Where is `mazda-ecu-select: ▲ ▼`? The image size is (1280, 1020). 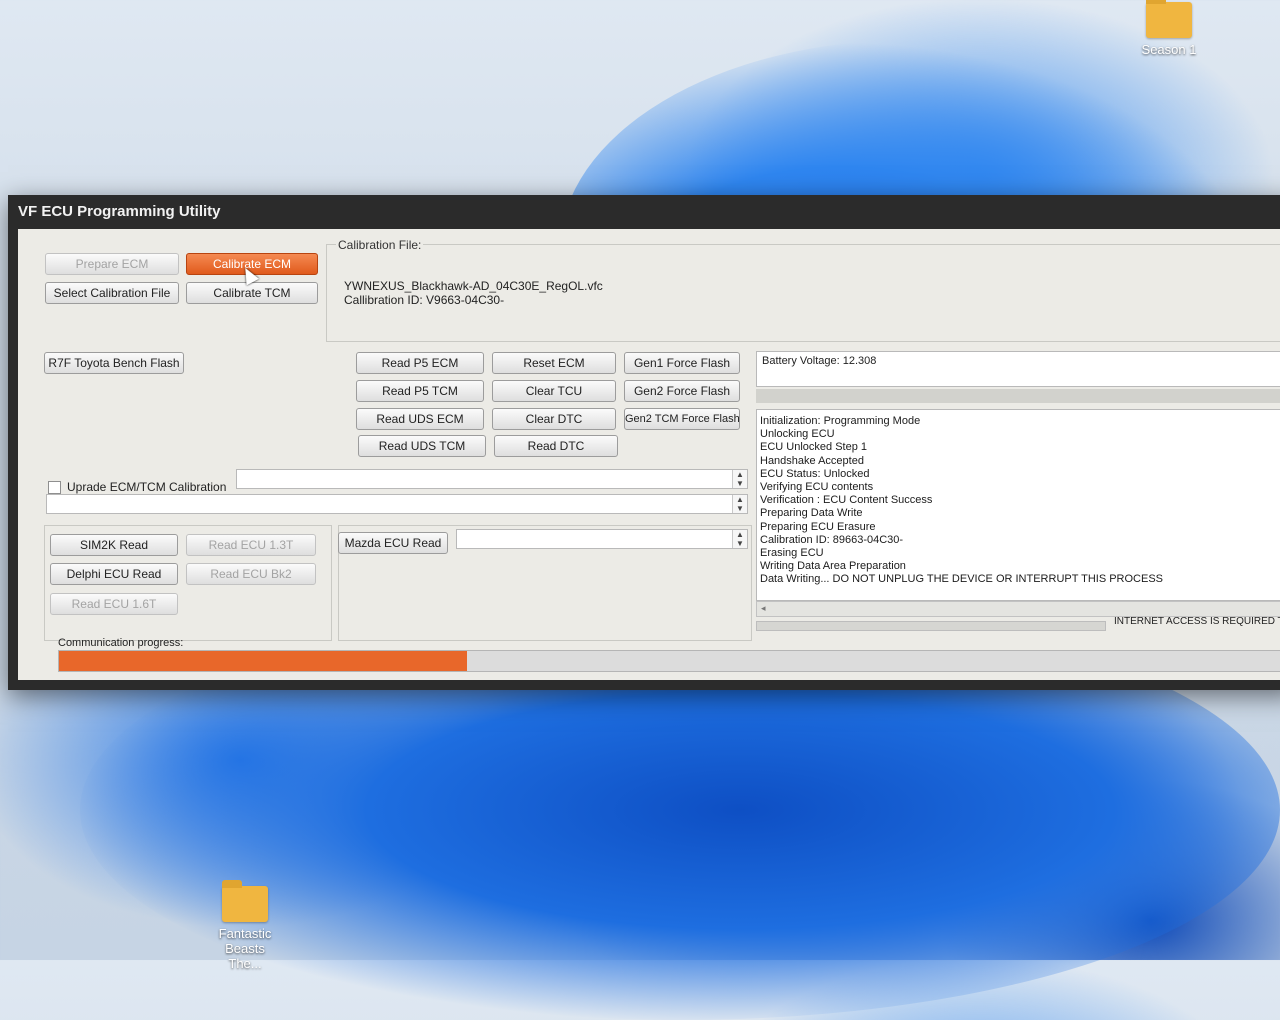 mazda-ecu-select: ▲ ▼ is located at coordinates (602, 539).